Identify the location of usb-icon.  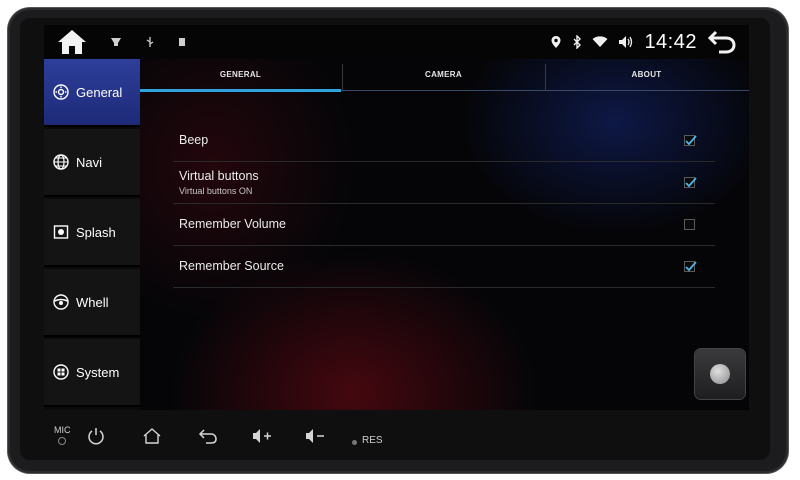
(150, 42).